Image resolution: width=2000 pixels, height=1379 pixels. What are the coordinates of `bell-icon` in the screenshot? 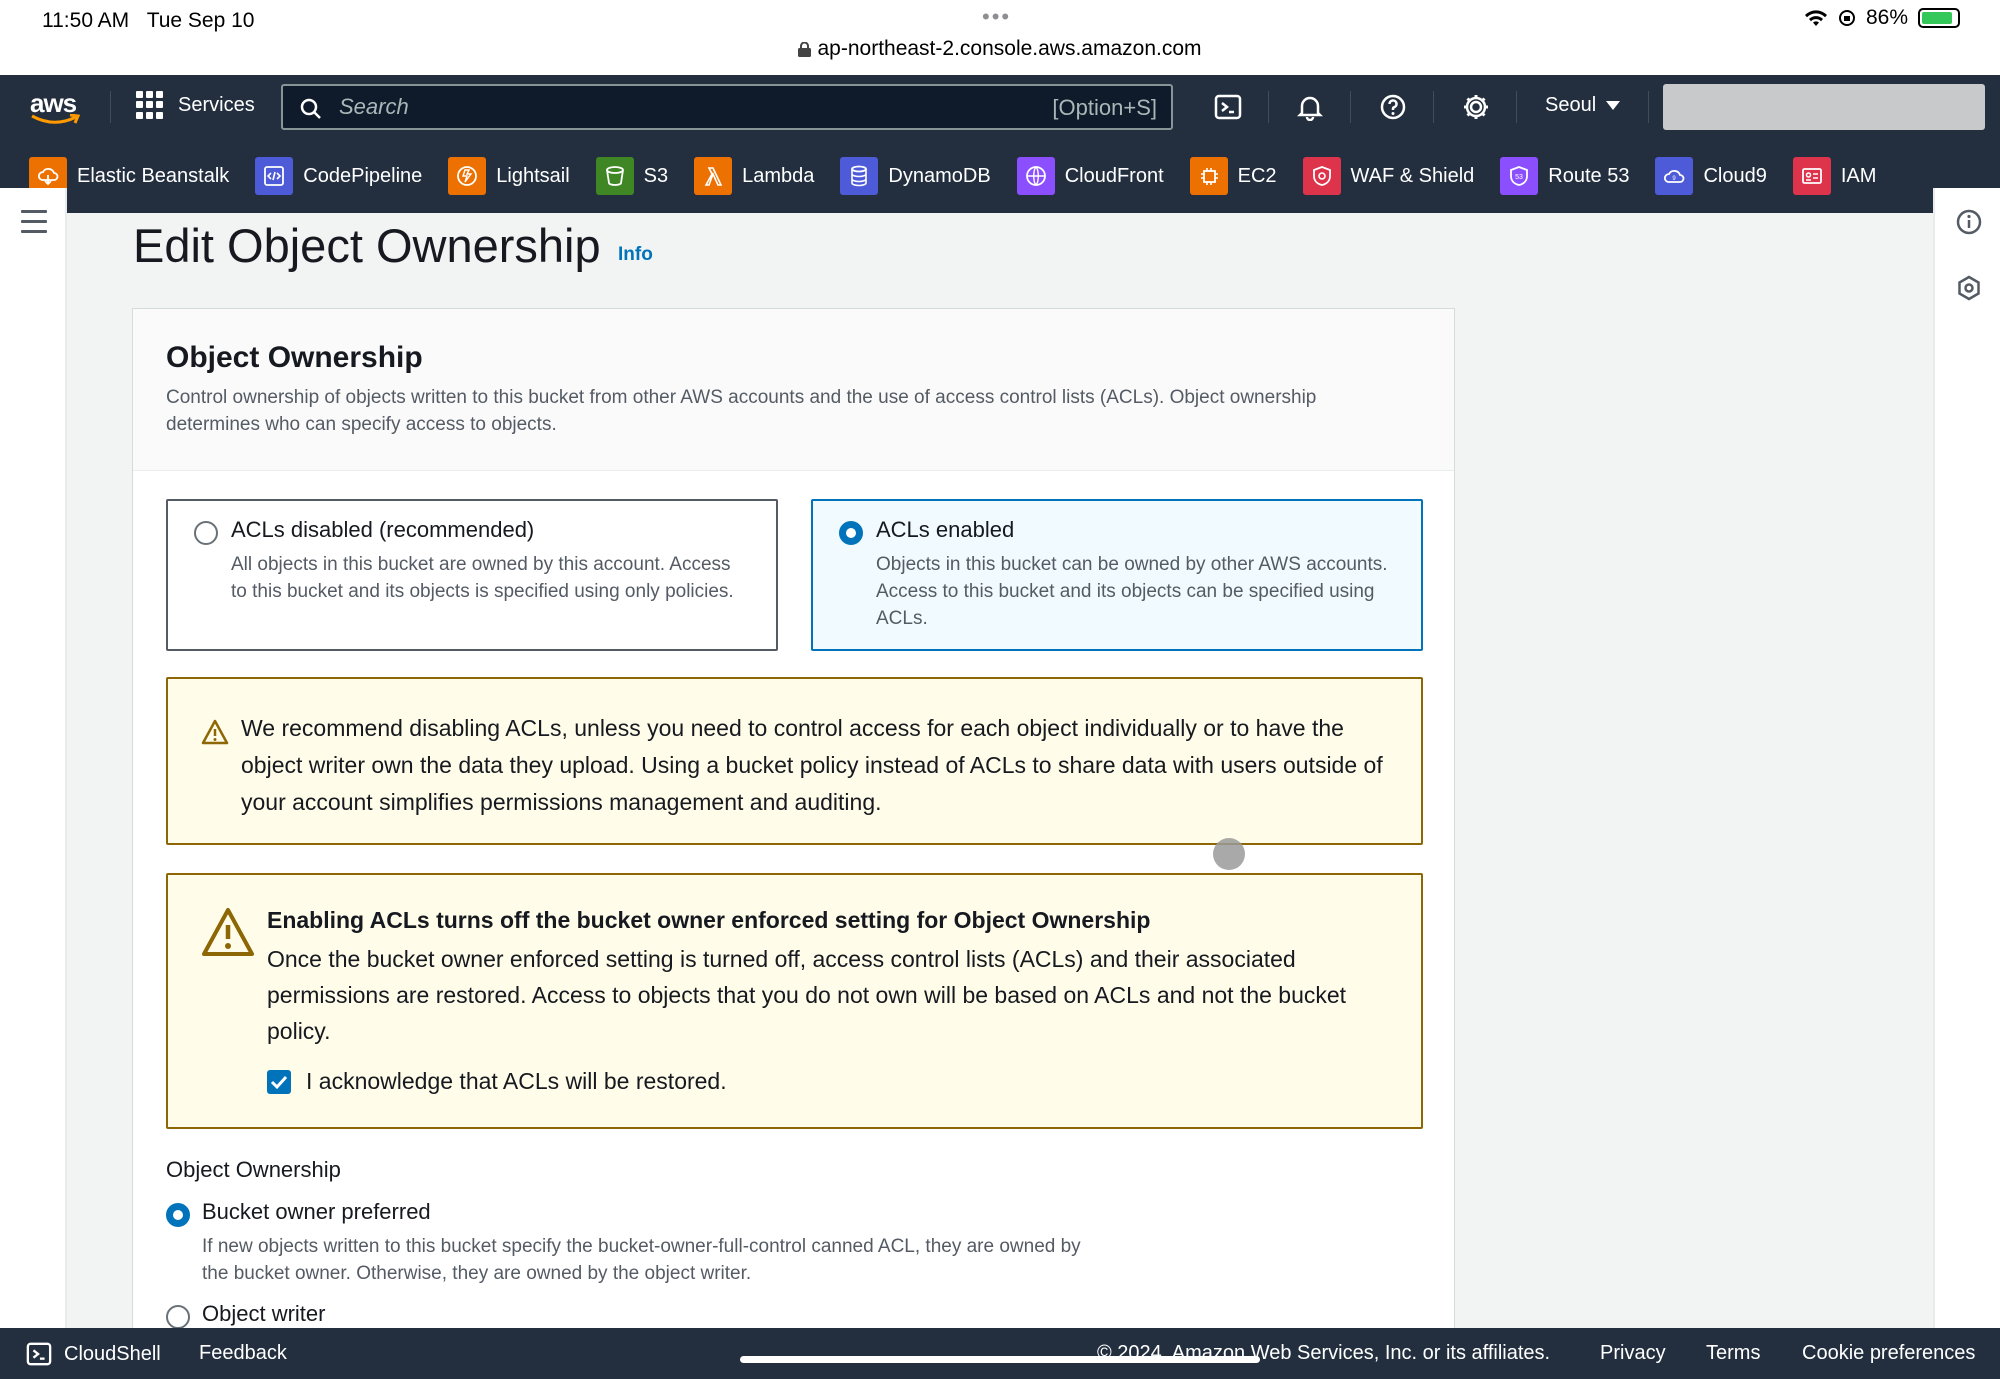 It's located at (1310, 107).